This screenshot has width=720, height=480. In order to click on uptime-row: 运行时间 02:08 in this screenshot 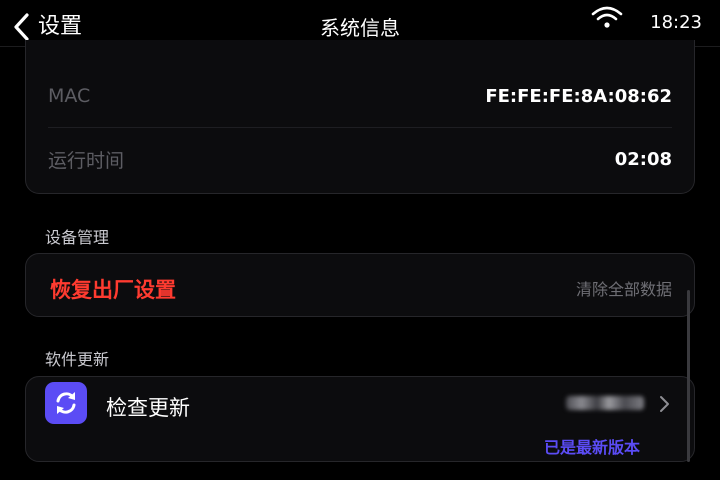, I will do `click(360, 159)`.